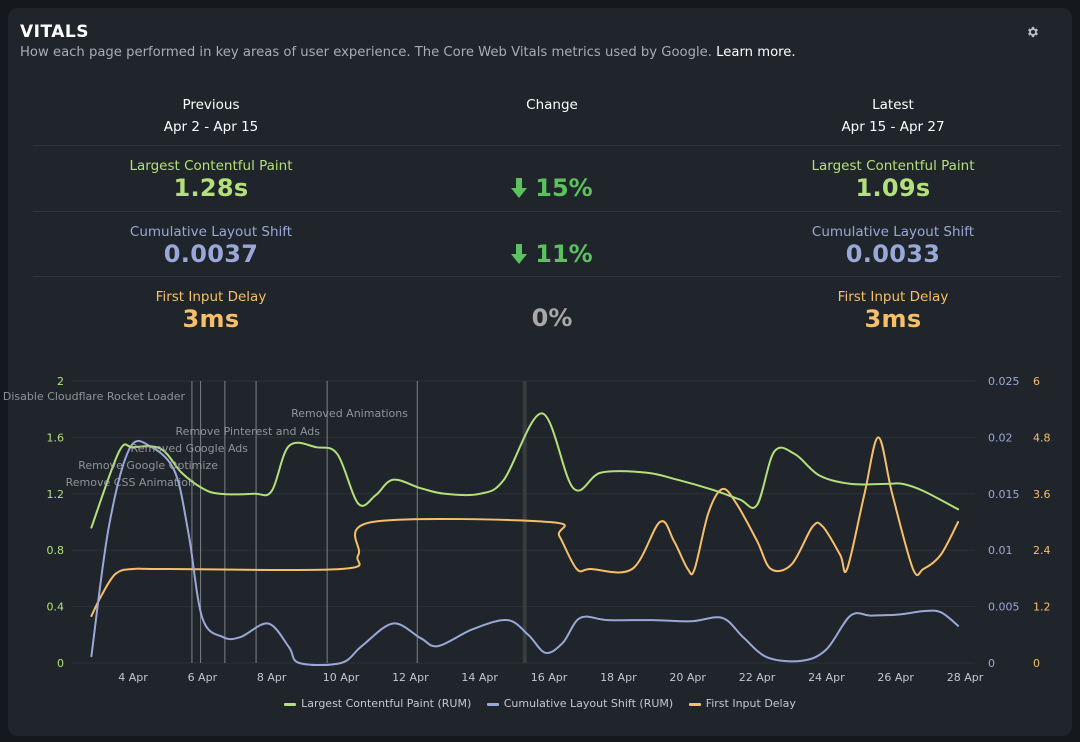 The image size is (1080, 742). What do you see at coordinates (1004, 494) in the screenshot?
I see `y-tick-label-cls: 0.015` at bounding box center [1004, 494].